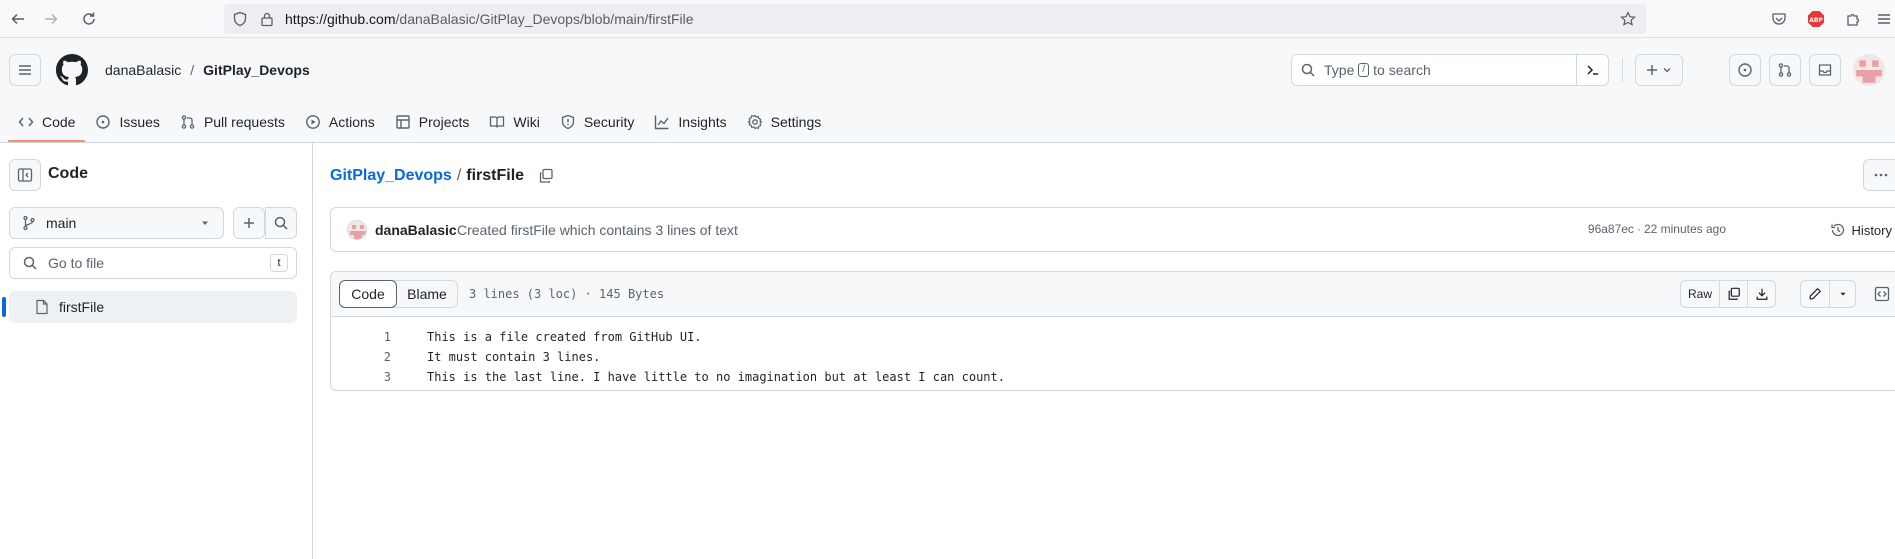  Describe the element at coordinates (796, 122) in the screenshot. I see `tab-label: Settings` at that location.